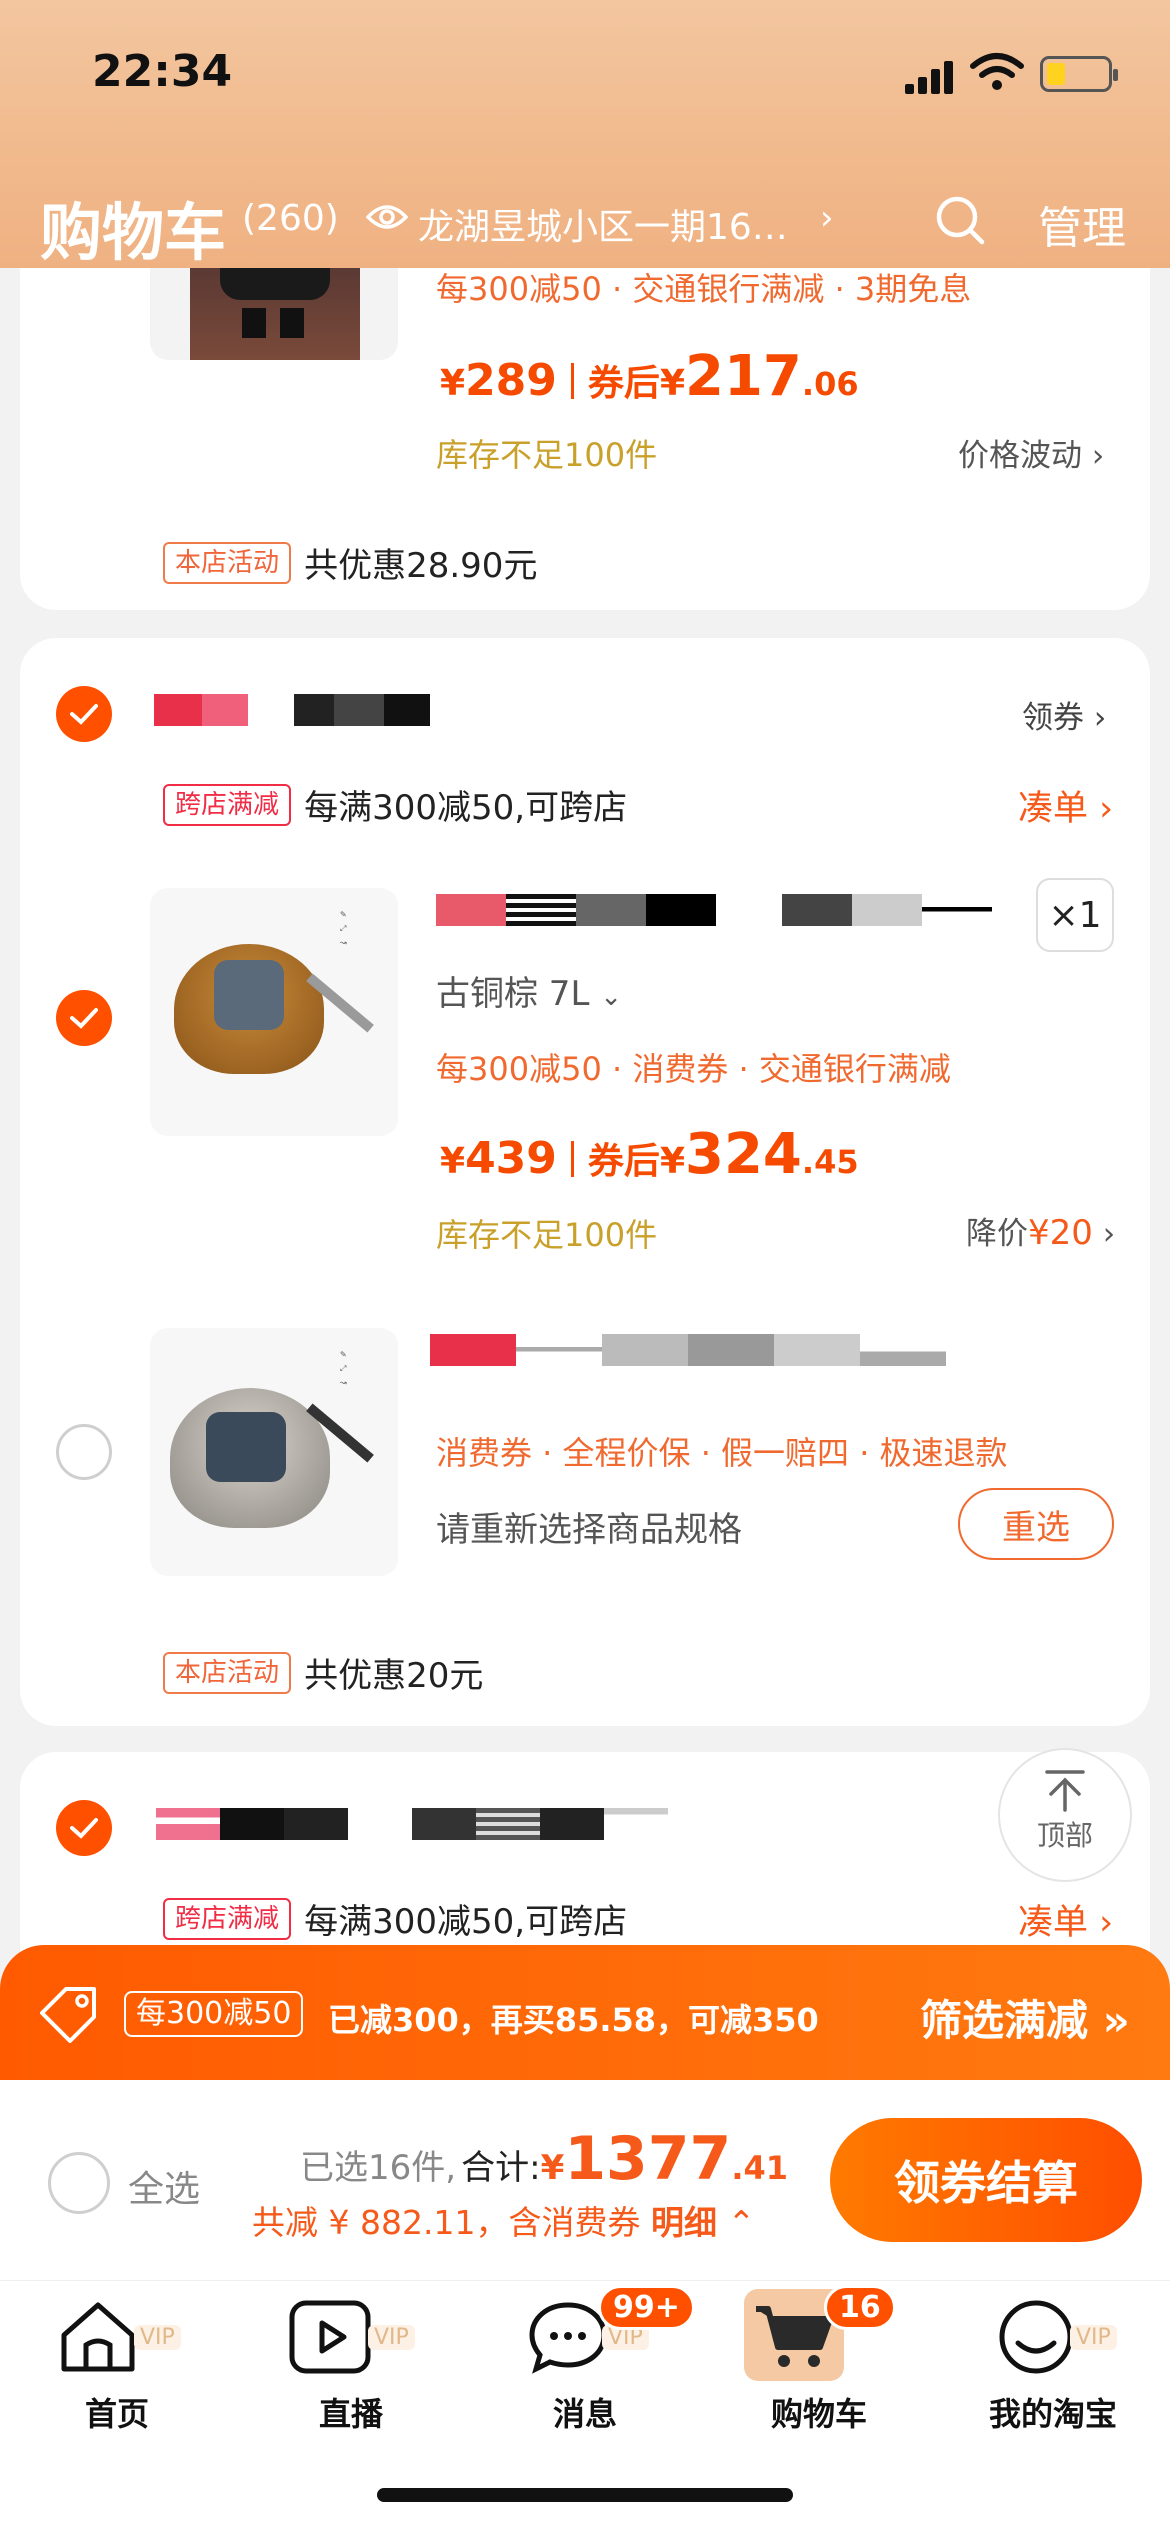 The image size is (1170, 2532). I want to click on tab-my-taobao: VIP 我的淘宝, so click(1053, 2381).